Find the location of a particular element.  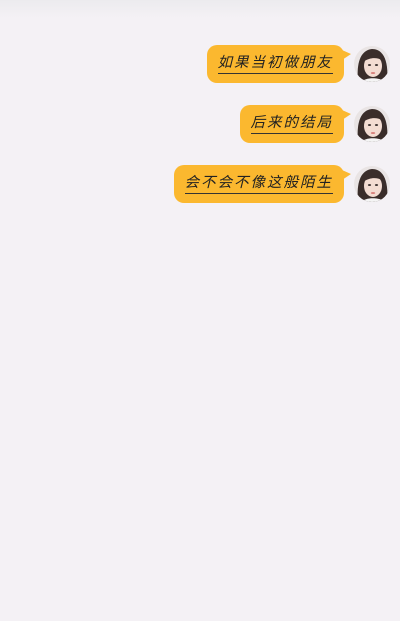

message-text: 后来的结局 is located at coordinates (291, 124).